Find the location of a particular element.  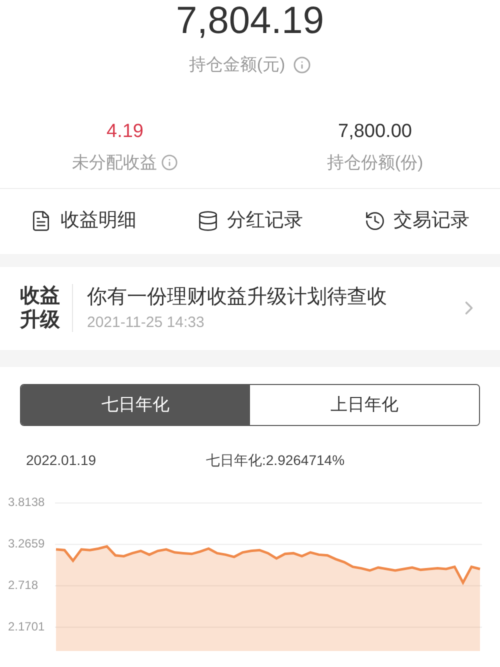

holding-amount: 7,804.19 is located at coordinates (250, 21).